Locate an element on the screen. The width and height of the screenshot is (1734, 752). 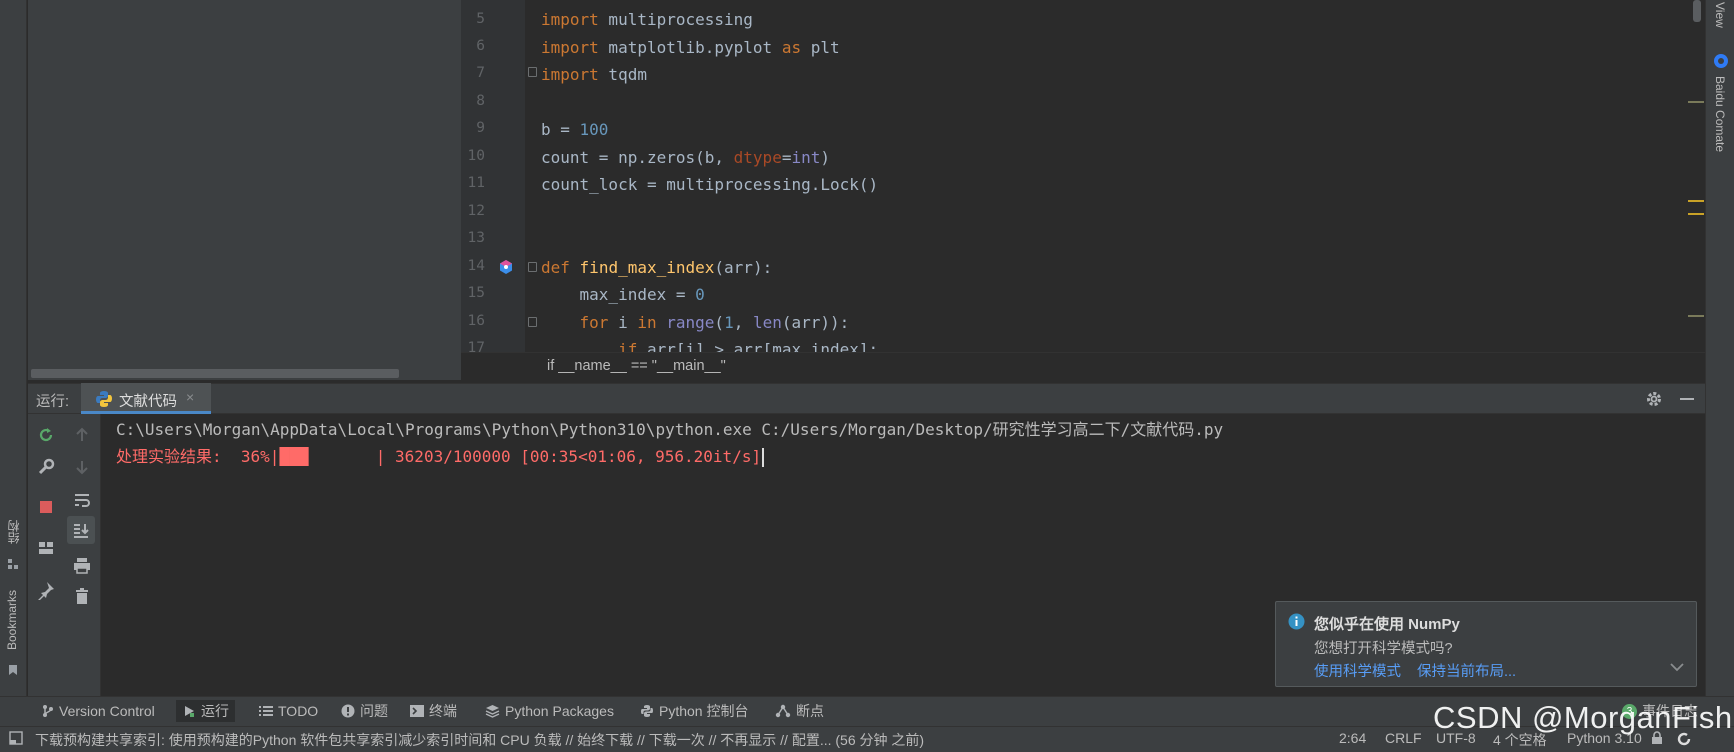
wrench-icon is located at coordinates (46, 467).